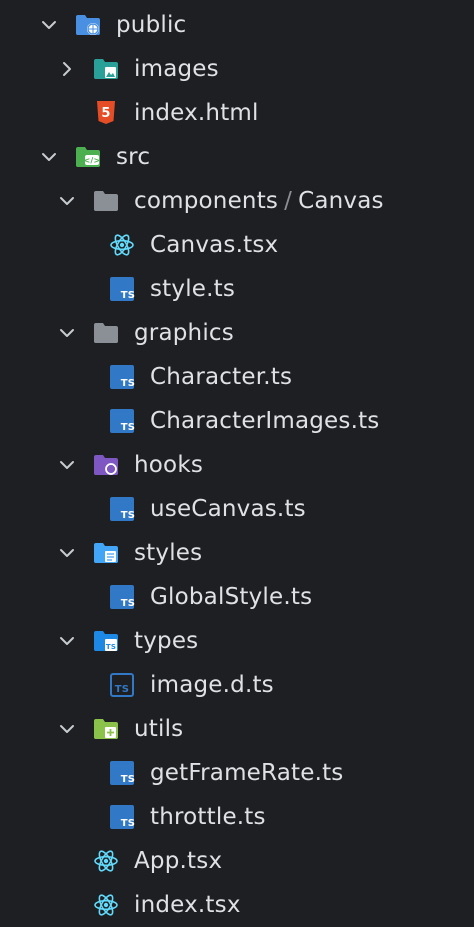  I want to click on tree-file-row: TS image.d.ts, so click(237, 685).